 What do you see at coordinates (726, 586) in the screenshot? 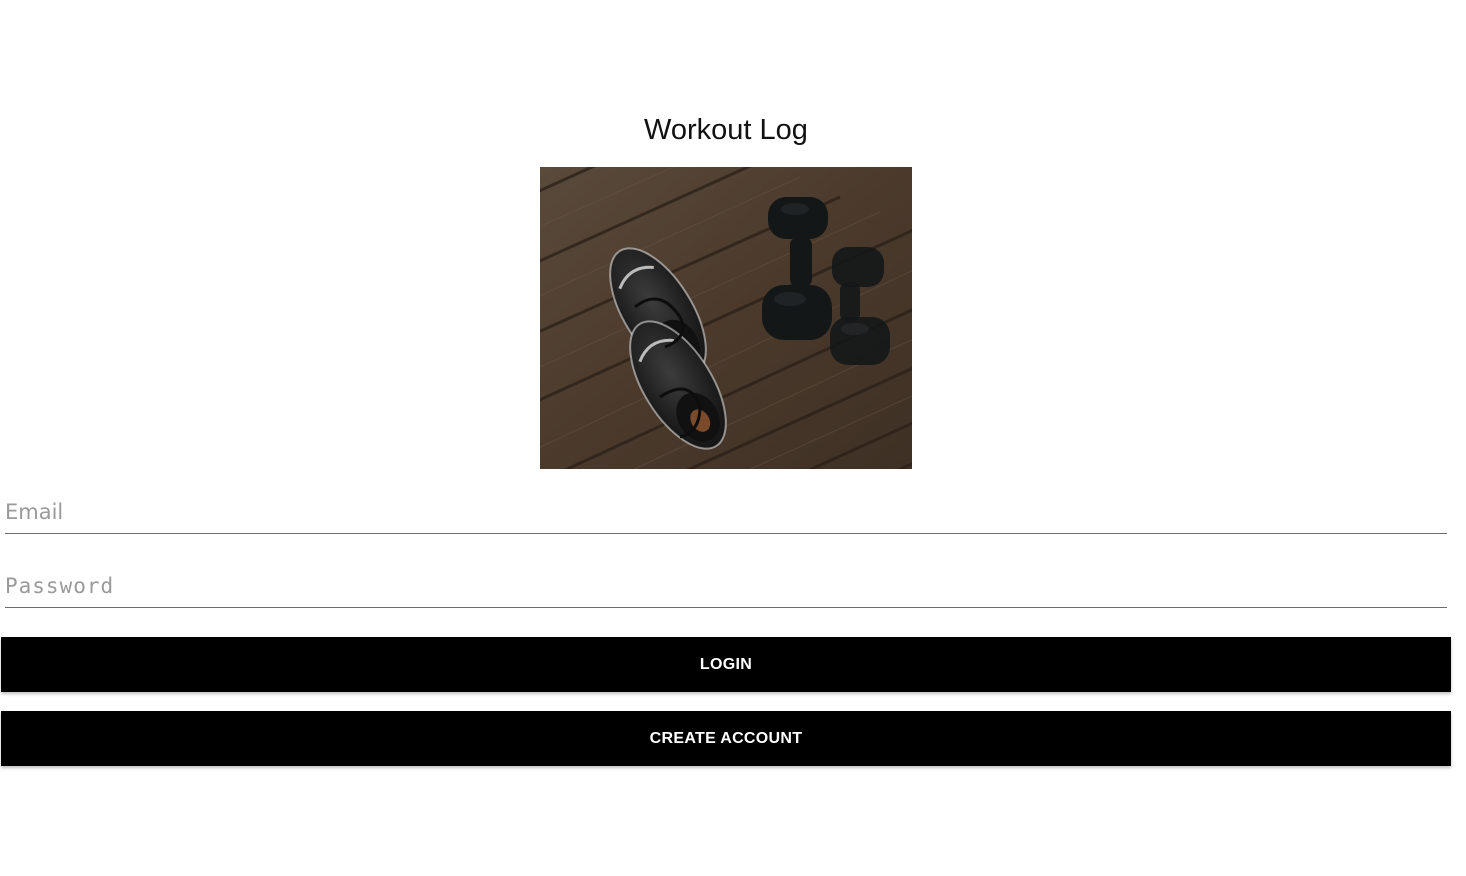
I see `password-field` at bounding box center [726, 586].